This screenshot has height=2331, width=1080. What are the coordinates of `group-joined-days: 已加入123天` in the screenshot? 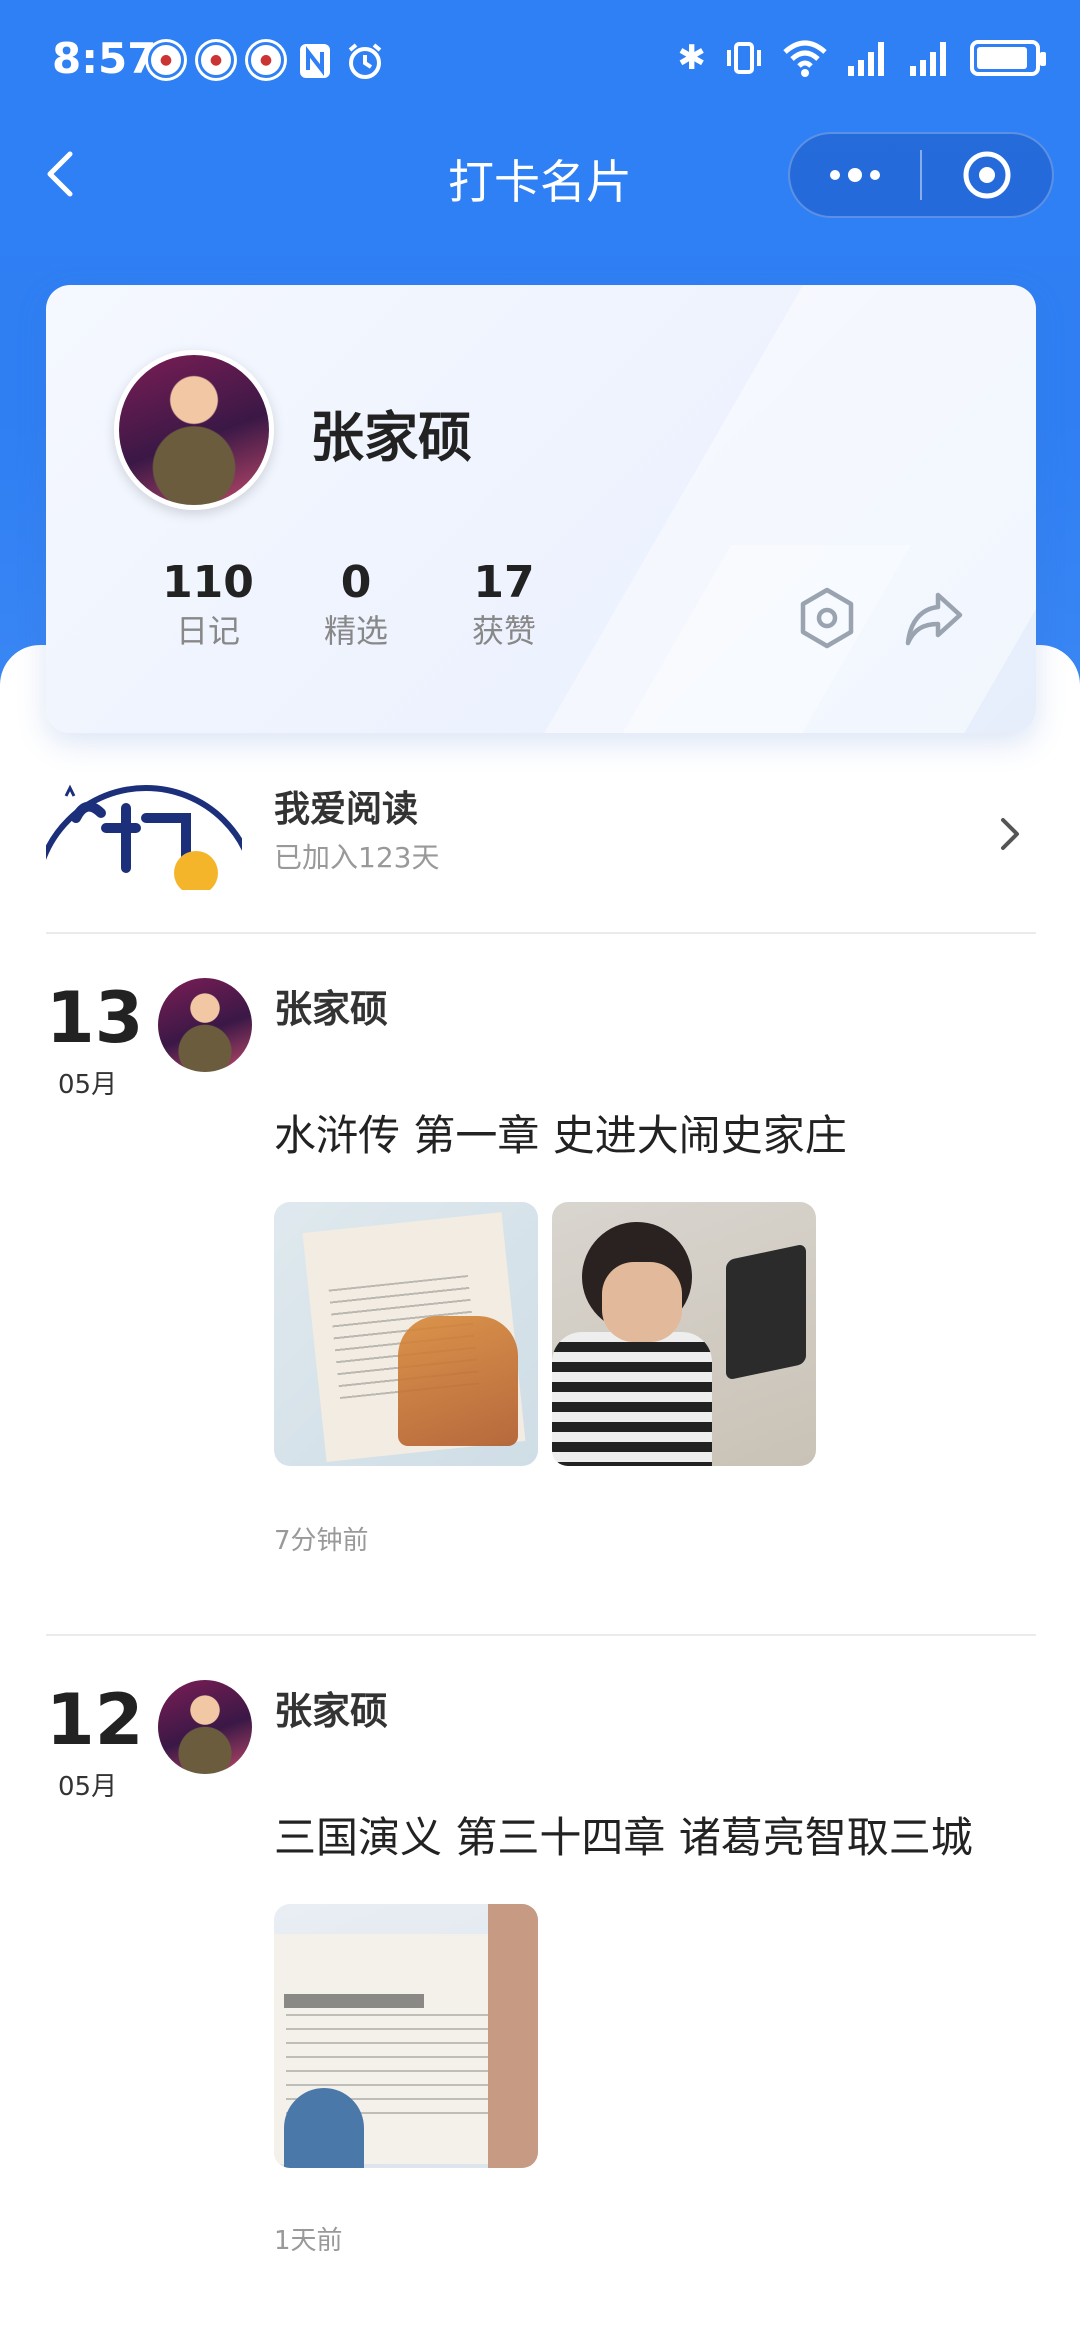 It's located at (357, 857).